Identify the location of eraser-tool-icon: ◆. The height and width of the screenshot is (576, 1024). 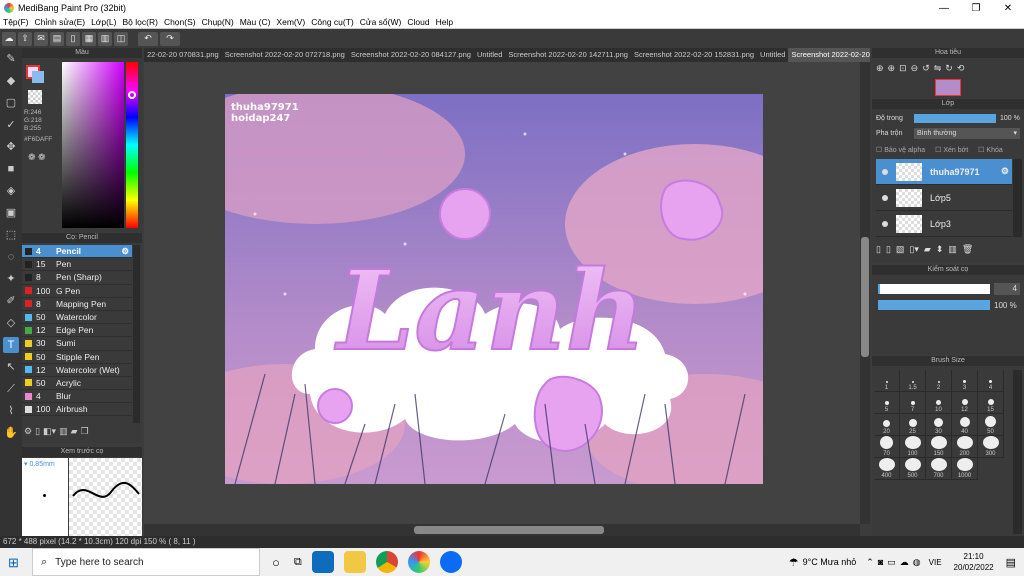
(11, 81).